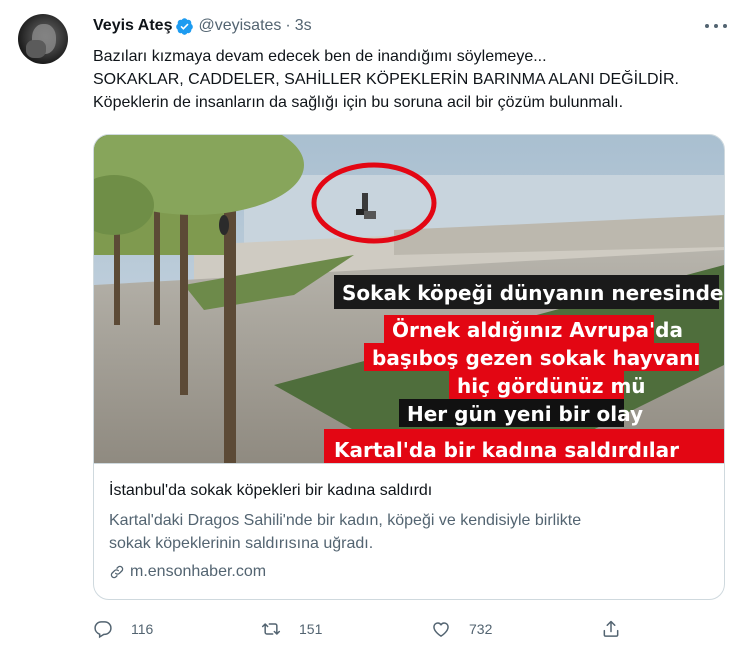  I want to click on like-count: 732, so click(481, 629).